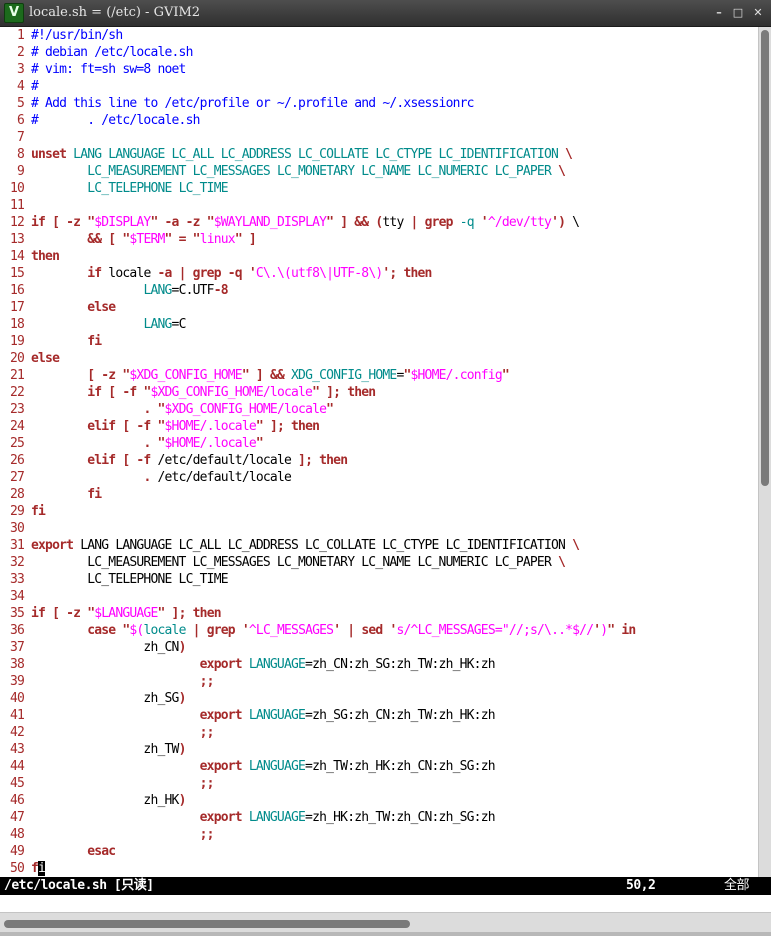 The image size is (771, 936). Describe the element at coordinates (379, 851) in the screenshot. I see `code-line: 49 esac` at that location.